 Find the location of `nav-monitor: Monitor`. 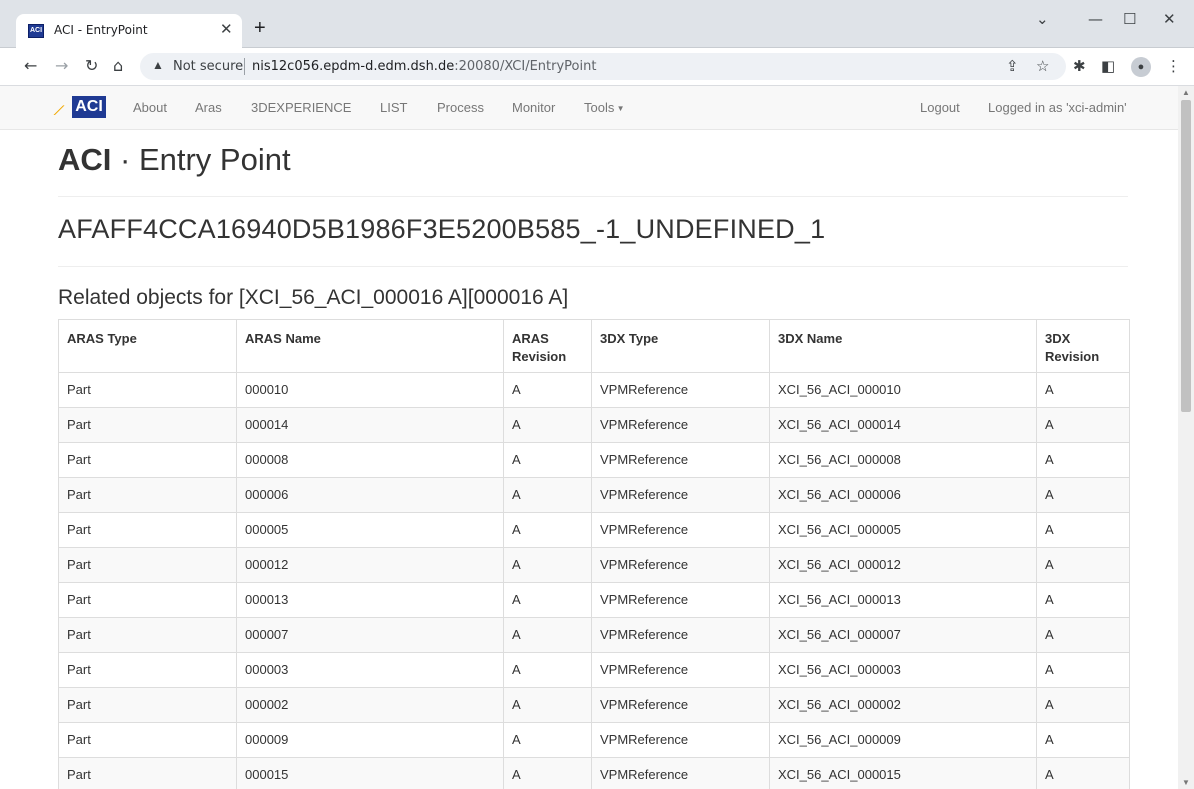

nav-monitor: Monitor is located at coordinates (533, 107).